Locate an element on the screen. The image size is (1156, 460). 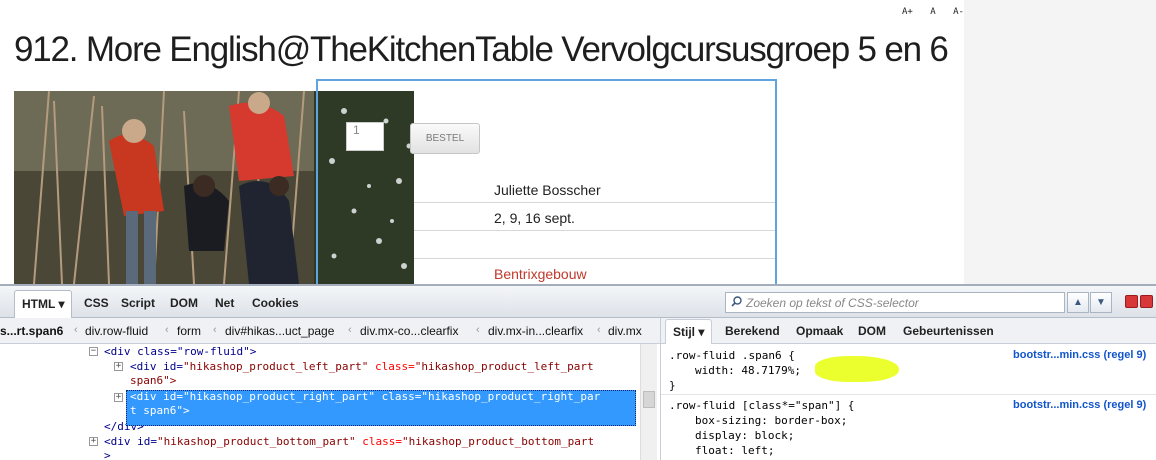
html-attr-class: "hikashop_product_bottom_part is located at coordinates (498, 441).